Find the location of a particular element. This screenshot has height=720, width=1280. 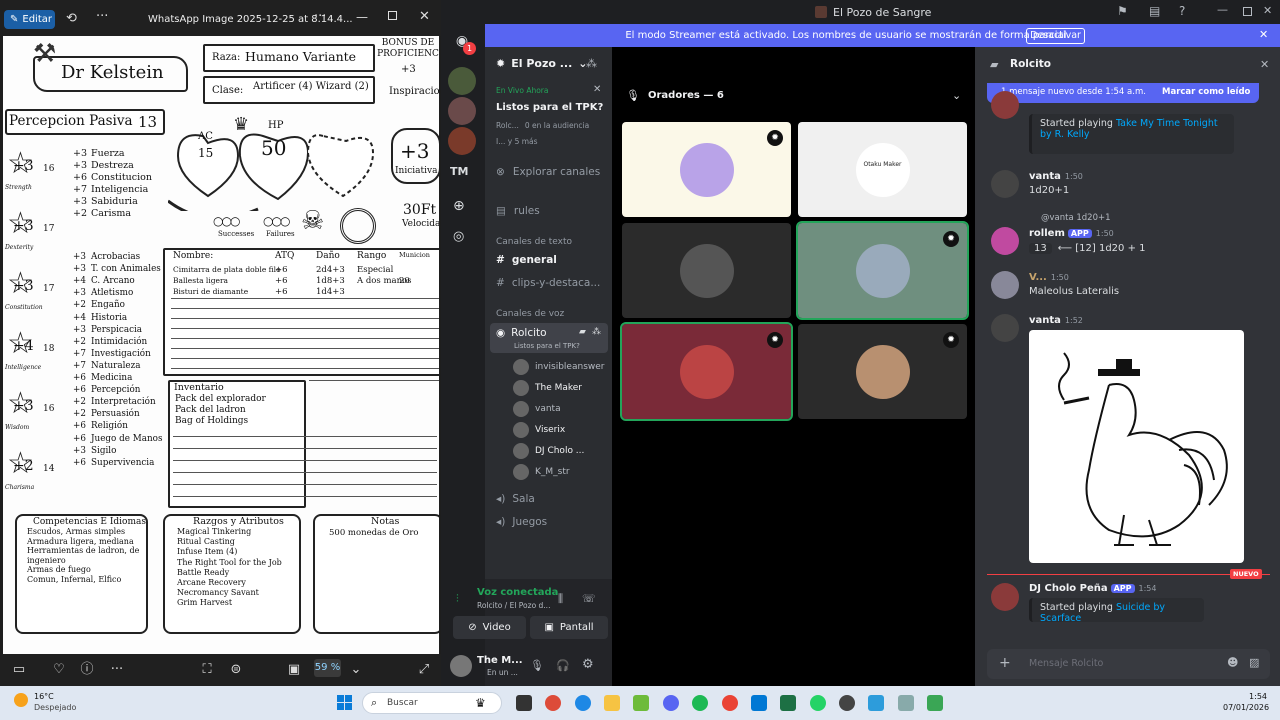

search-input: Buscar is located at coordinates (402, 703).